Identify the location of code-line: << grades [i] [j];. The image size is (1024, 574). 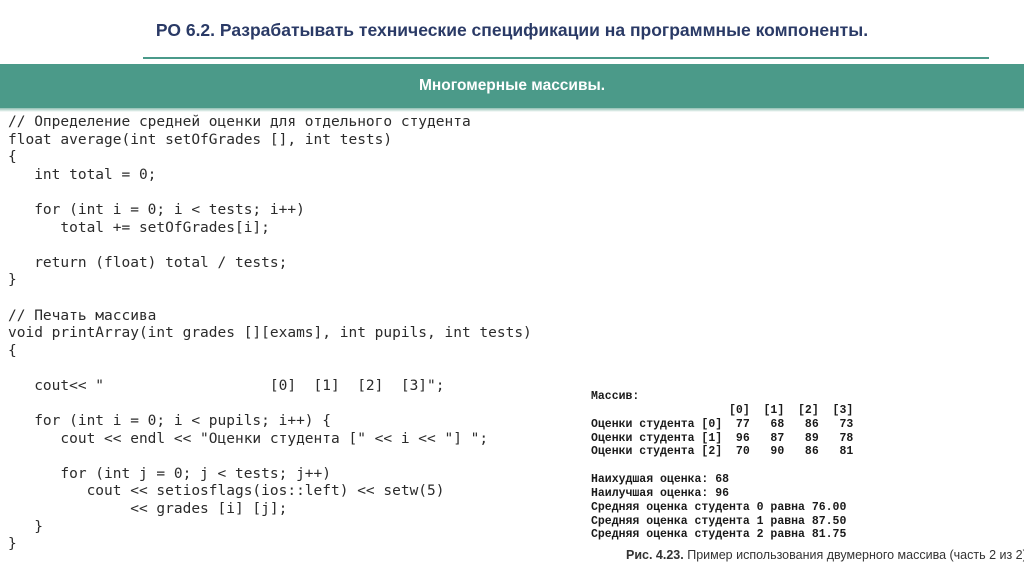
(148, 509).